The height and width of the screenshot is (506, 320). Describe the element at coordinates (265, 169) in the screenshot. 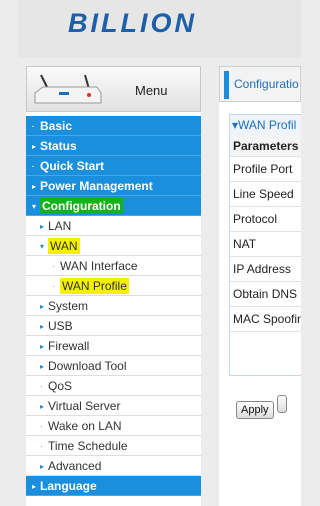

I see `parameter-row: Profile Port` at that location.